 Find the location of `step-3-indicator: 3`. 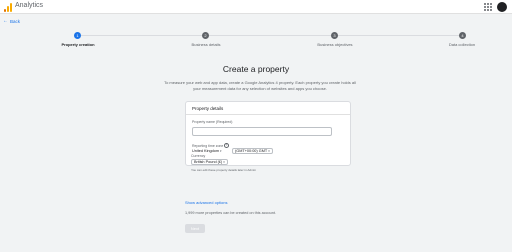

step-3-indicator: 3 is located at coordinates (334, 35).